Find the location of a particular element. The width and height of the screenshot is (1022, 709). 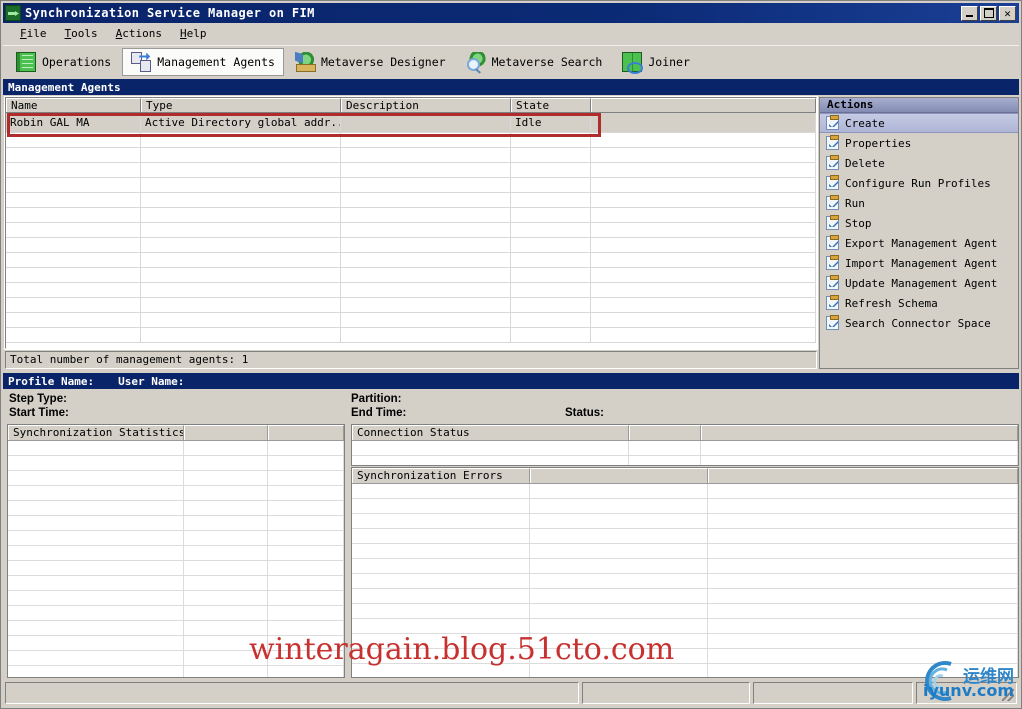

action-item-update-management-agent: Update Management Agent is located at coordinates (919, 283).